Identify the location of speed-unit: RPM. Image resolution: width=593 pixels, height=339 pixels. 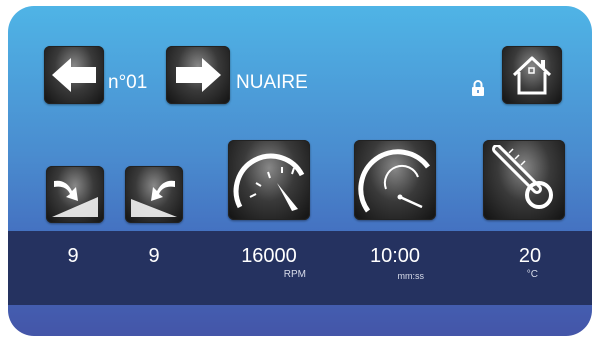
(294, 274).